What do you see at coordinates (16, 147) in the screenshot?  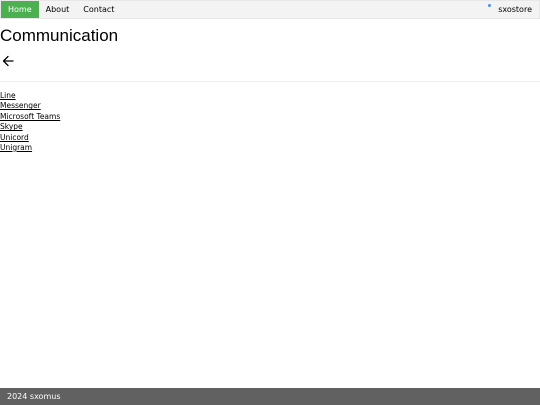 I see `app-link-unigram: Unigram` at bounding box center [16, 147].